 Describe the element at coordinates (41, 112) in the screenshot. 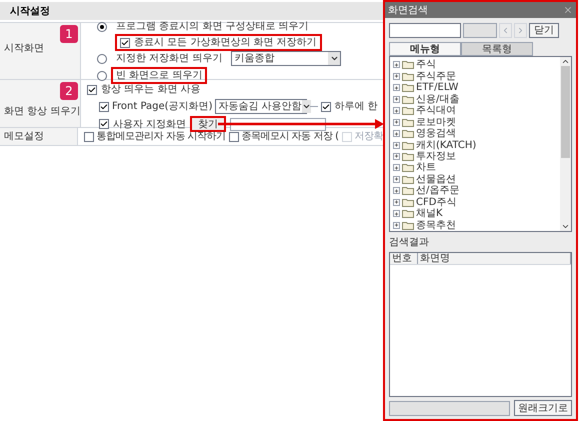

I see `row-label: 화면 항상 띄우기` at that location.